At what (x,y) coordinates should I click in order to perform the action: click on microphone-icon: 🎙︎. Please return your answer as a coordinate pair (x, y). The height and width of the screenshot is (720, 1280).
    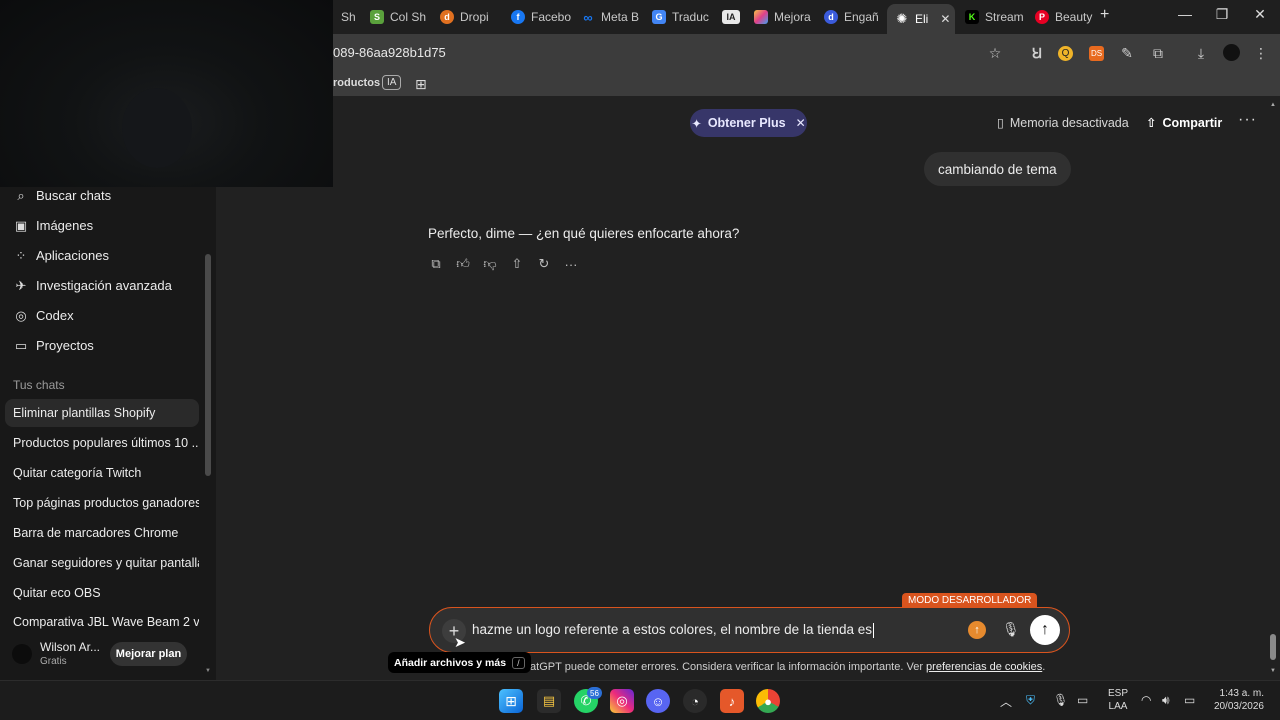
    Looking at the image, I should click on (1011, 629).